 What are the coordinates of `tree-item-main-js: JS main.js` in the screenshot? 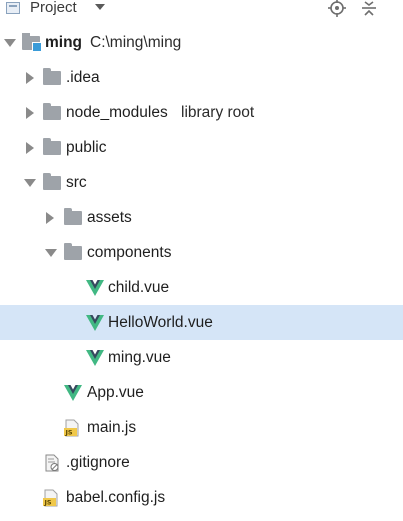 It's located at (201, 427).